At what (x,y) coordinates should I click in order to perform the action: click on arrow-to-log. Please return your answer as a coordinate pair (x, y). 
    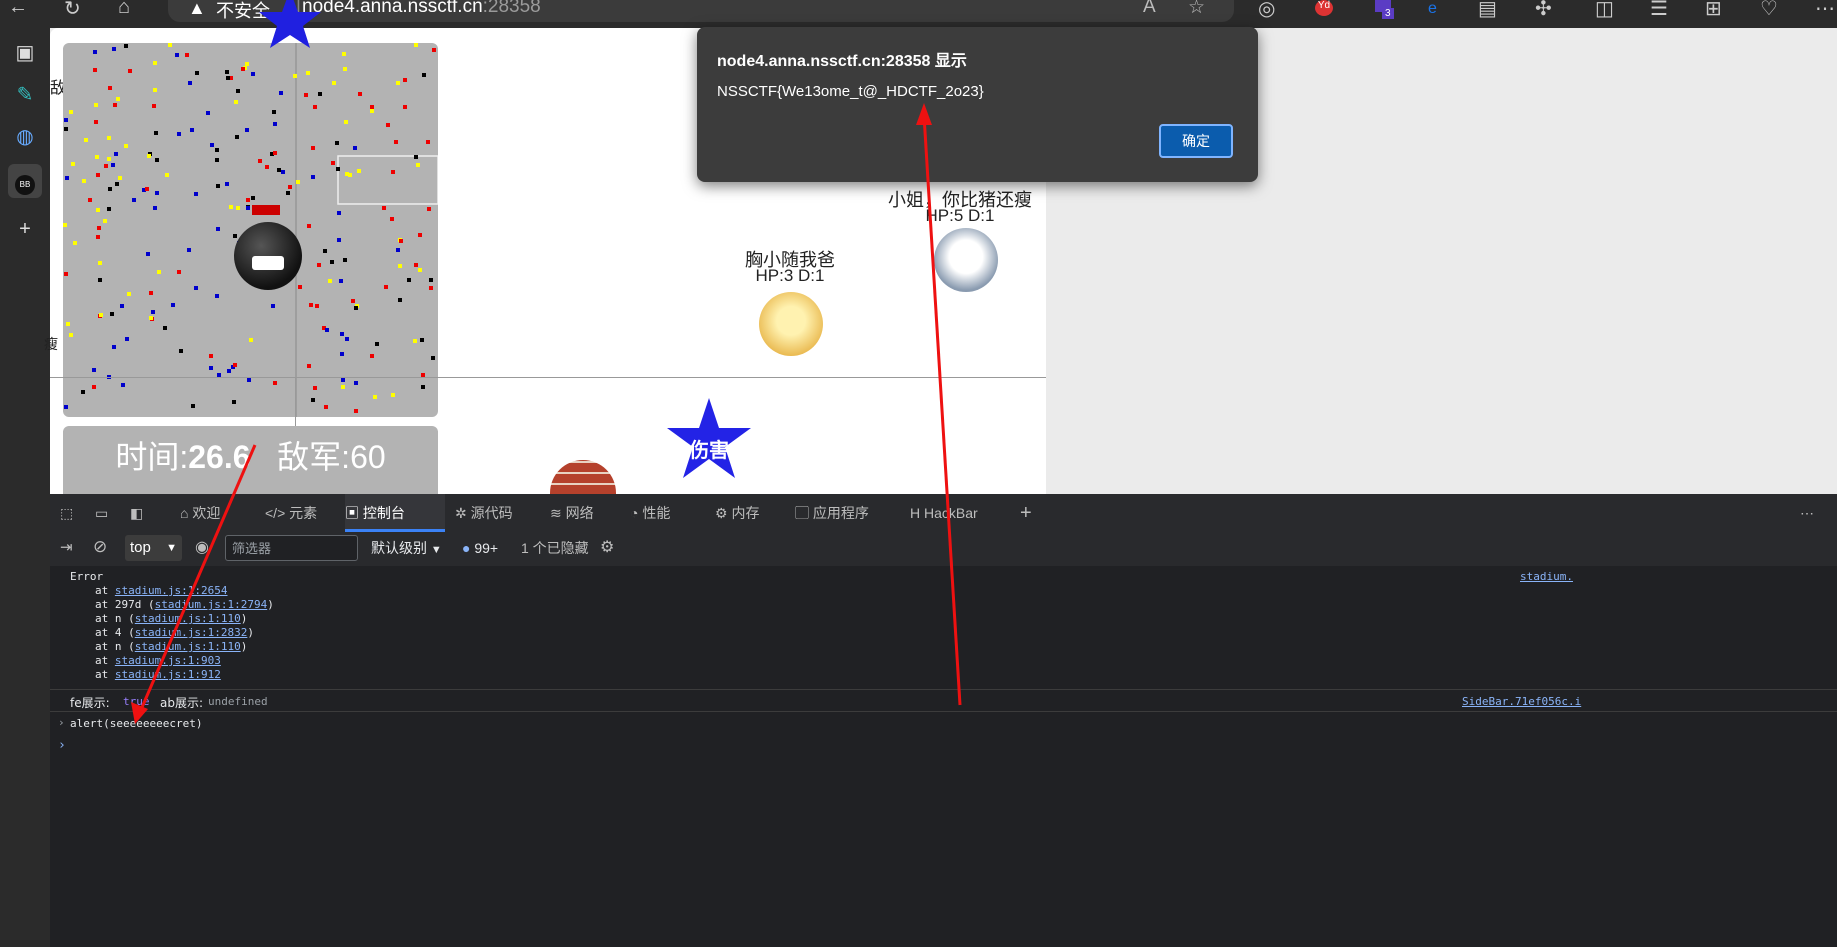
    Looking at the image, I should click on (197, 578).